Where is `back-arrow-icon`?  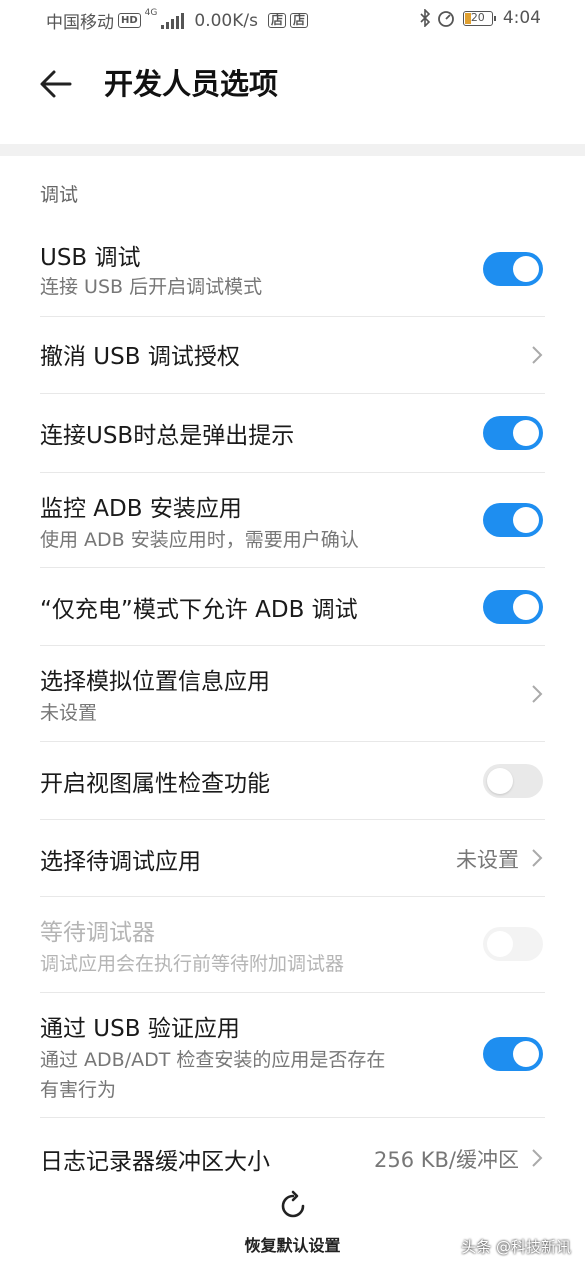
back-arrow-icon is located at coordinates (56, 84).